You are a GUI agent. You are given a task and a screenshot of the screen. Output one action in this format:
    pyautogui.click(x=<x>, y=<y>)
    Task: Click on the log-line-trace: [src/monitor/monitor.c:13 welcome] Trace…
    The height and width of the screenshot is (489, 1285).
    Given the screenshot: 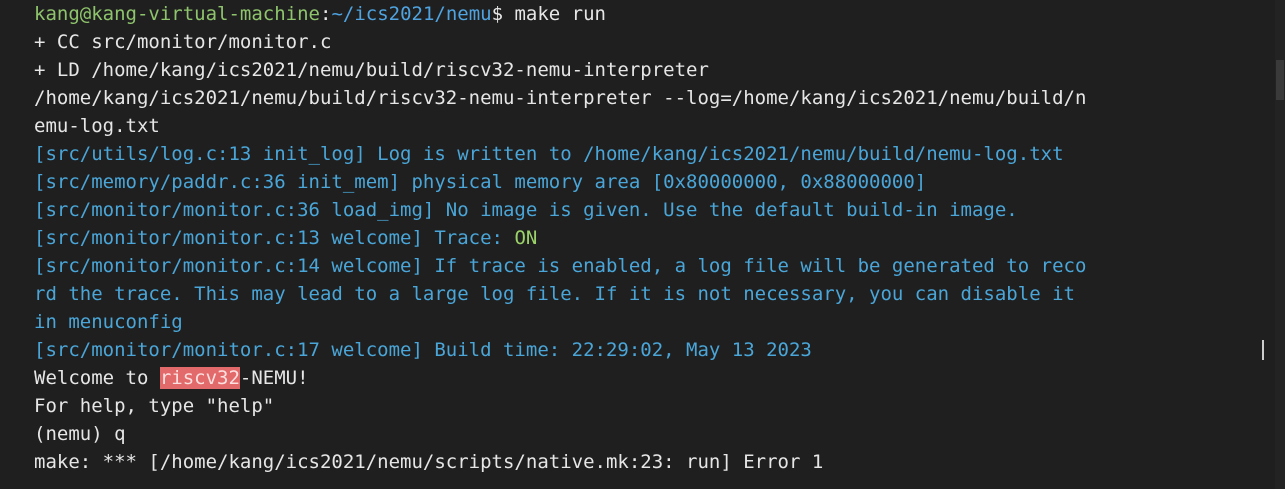 What is the action you would take?
    pyautogui.click(x=639, y=238)
    